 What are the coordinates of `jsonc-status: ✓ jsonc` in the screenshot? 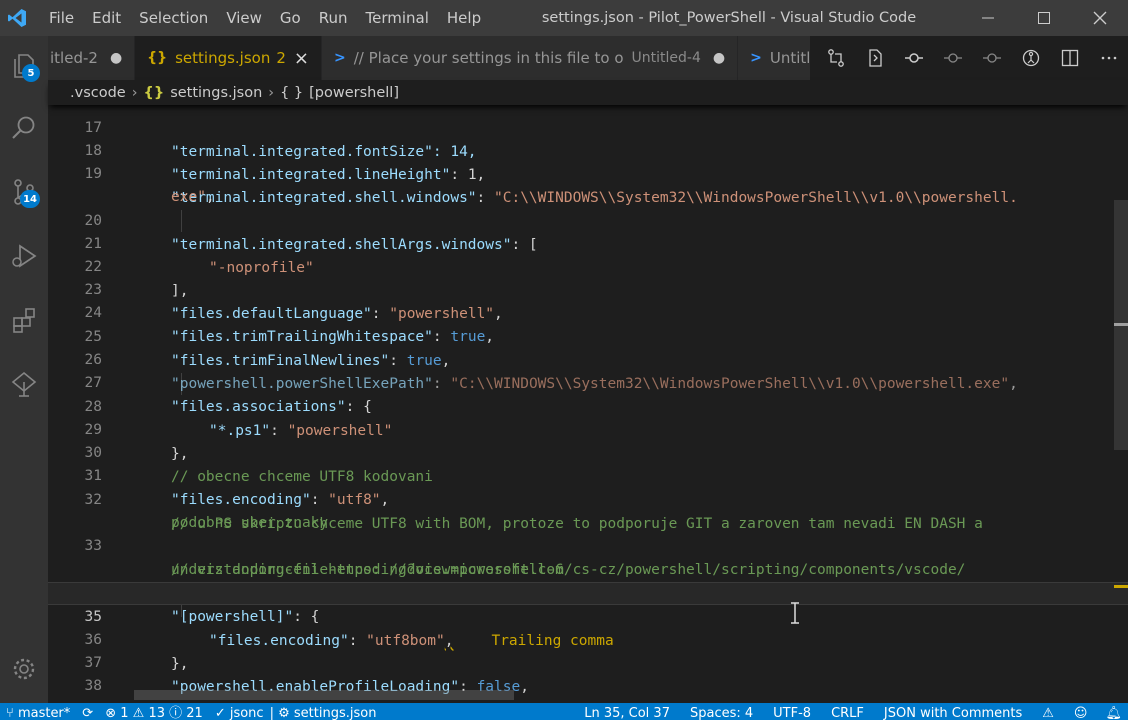 It's located at (239, 711).